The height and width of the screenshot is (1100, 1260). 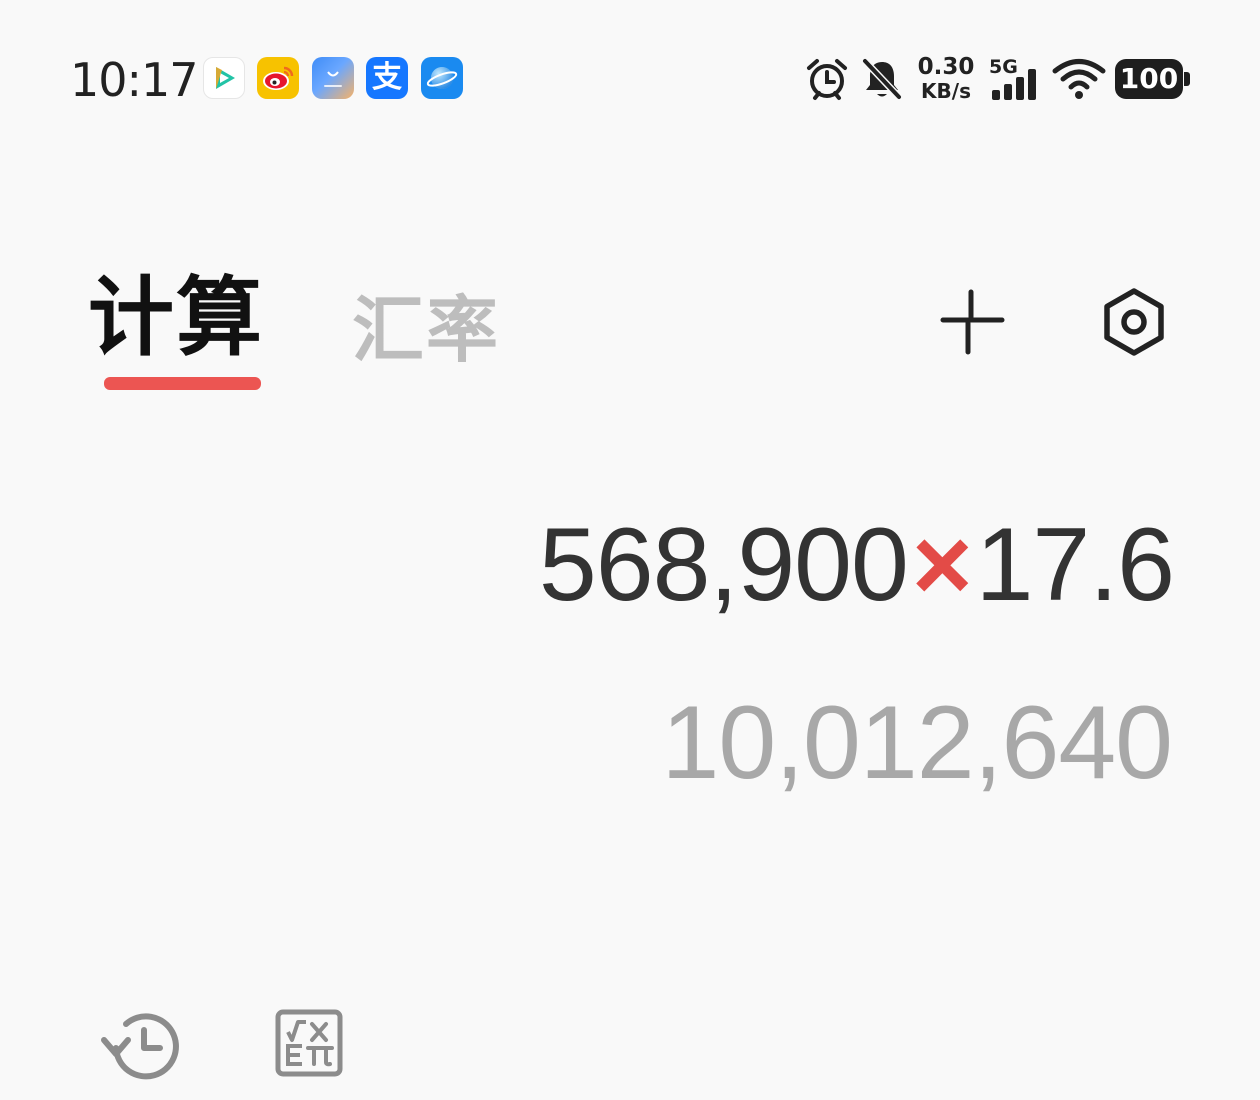 What do you see at coordinates (1075, 565) in the screenshot?
I see `right-operand: 17.6` at bounding box center [1075, 565].